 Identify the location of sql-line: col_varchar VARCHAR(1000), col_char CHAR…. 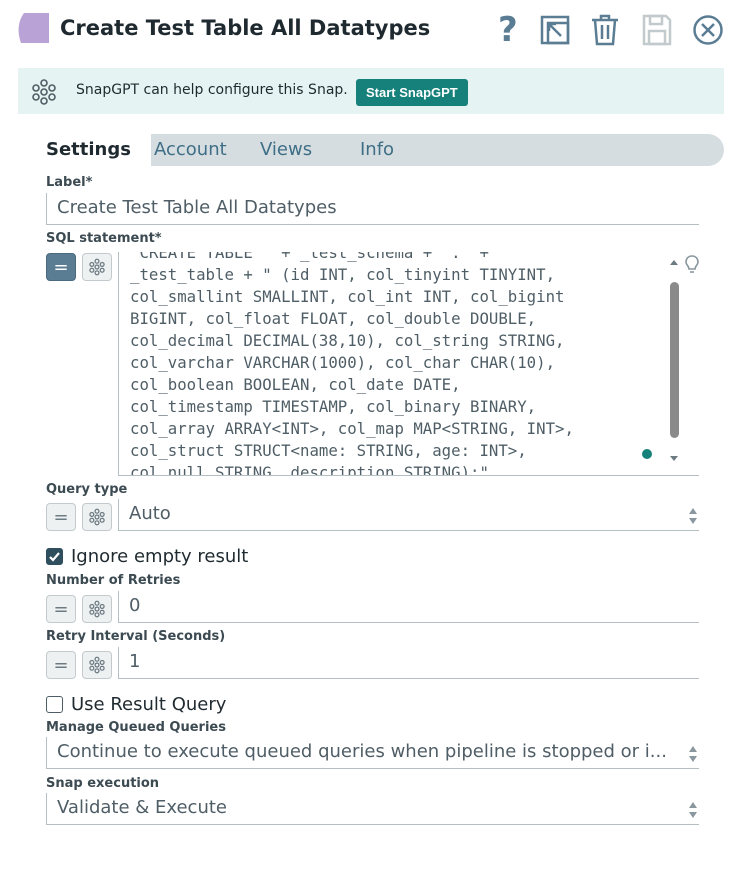
(343, 362).